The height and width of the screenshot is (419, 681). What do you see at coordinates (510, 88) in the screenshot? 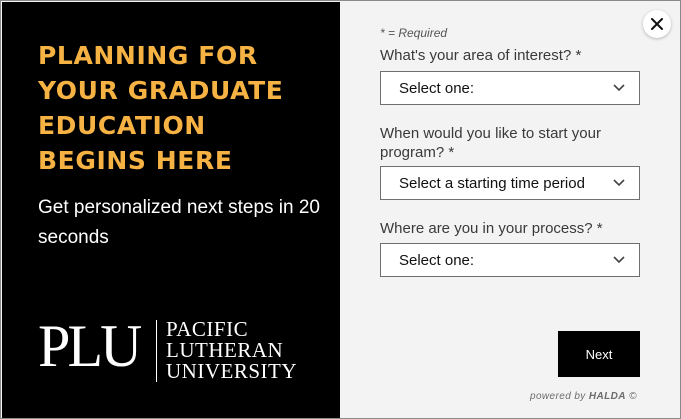
I see `area-of-interest-select: Select one:` at bounding box center [510, 88].